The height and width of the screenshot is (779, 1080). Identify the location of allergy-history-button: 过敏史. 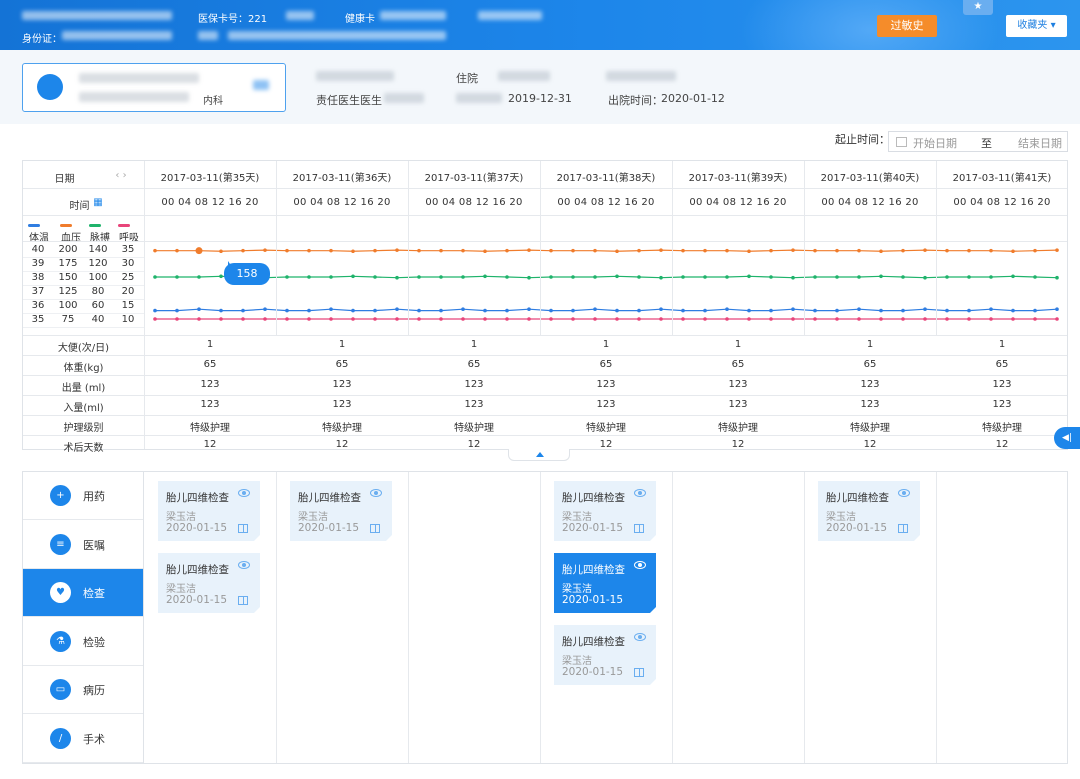
(907, 26).